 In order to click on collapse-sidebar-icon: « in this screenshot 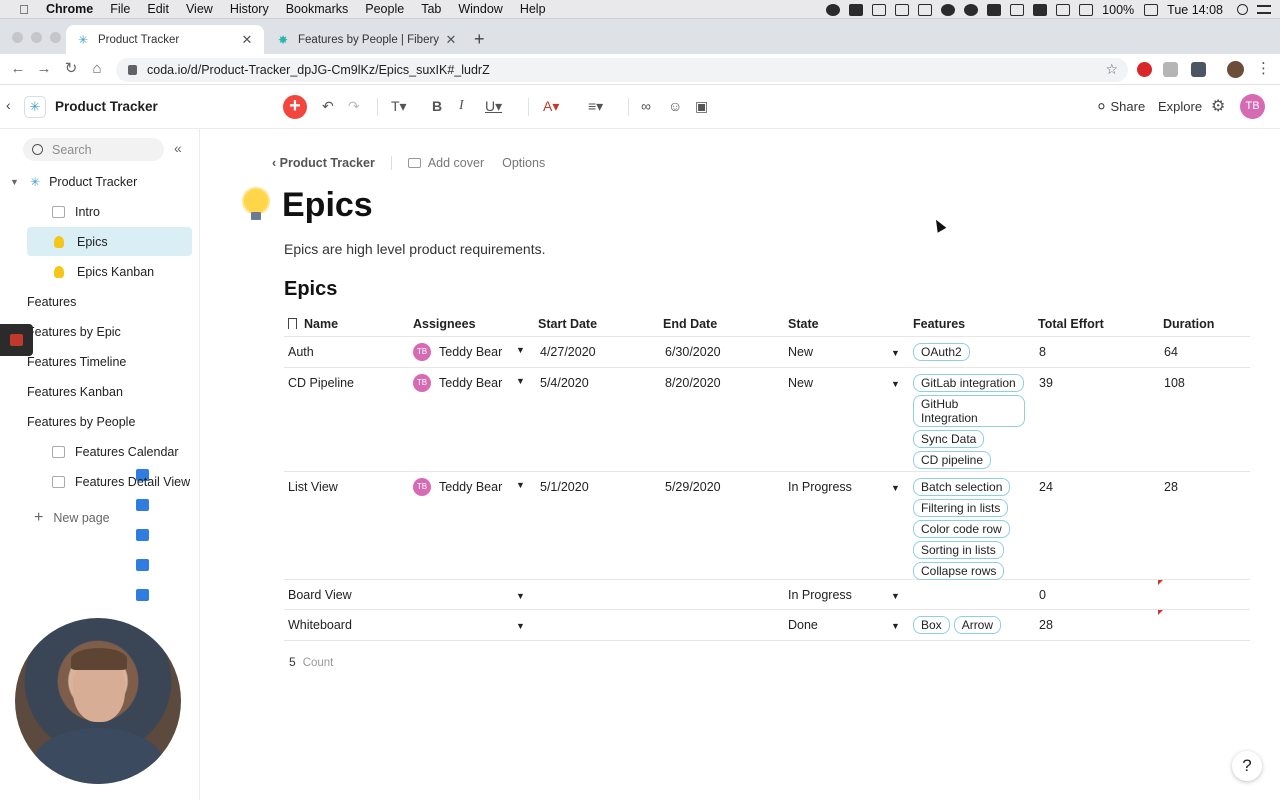, I will do `click(178, 148)`.